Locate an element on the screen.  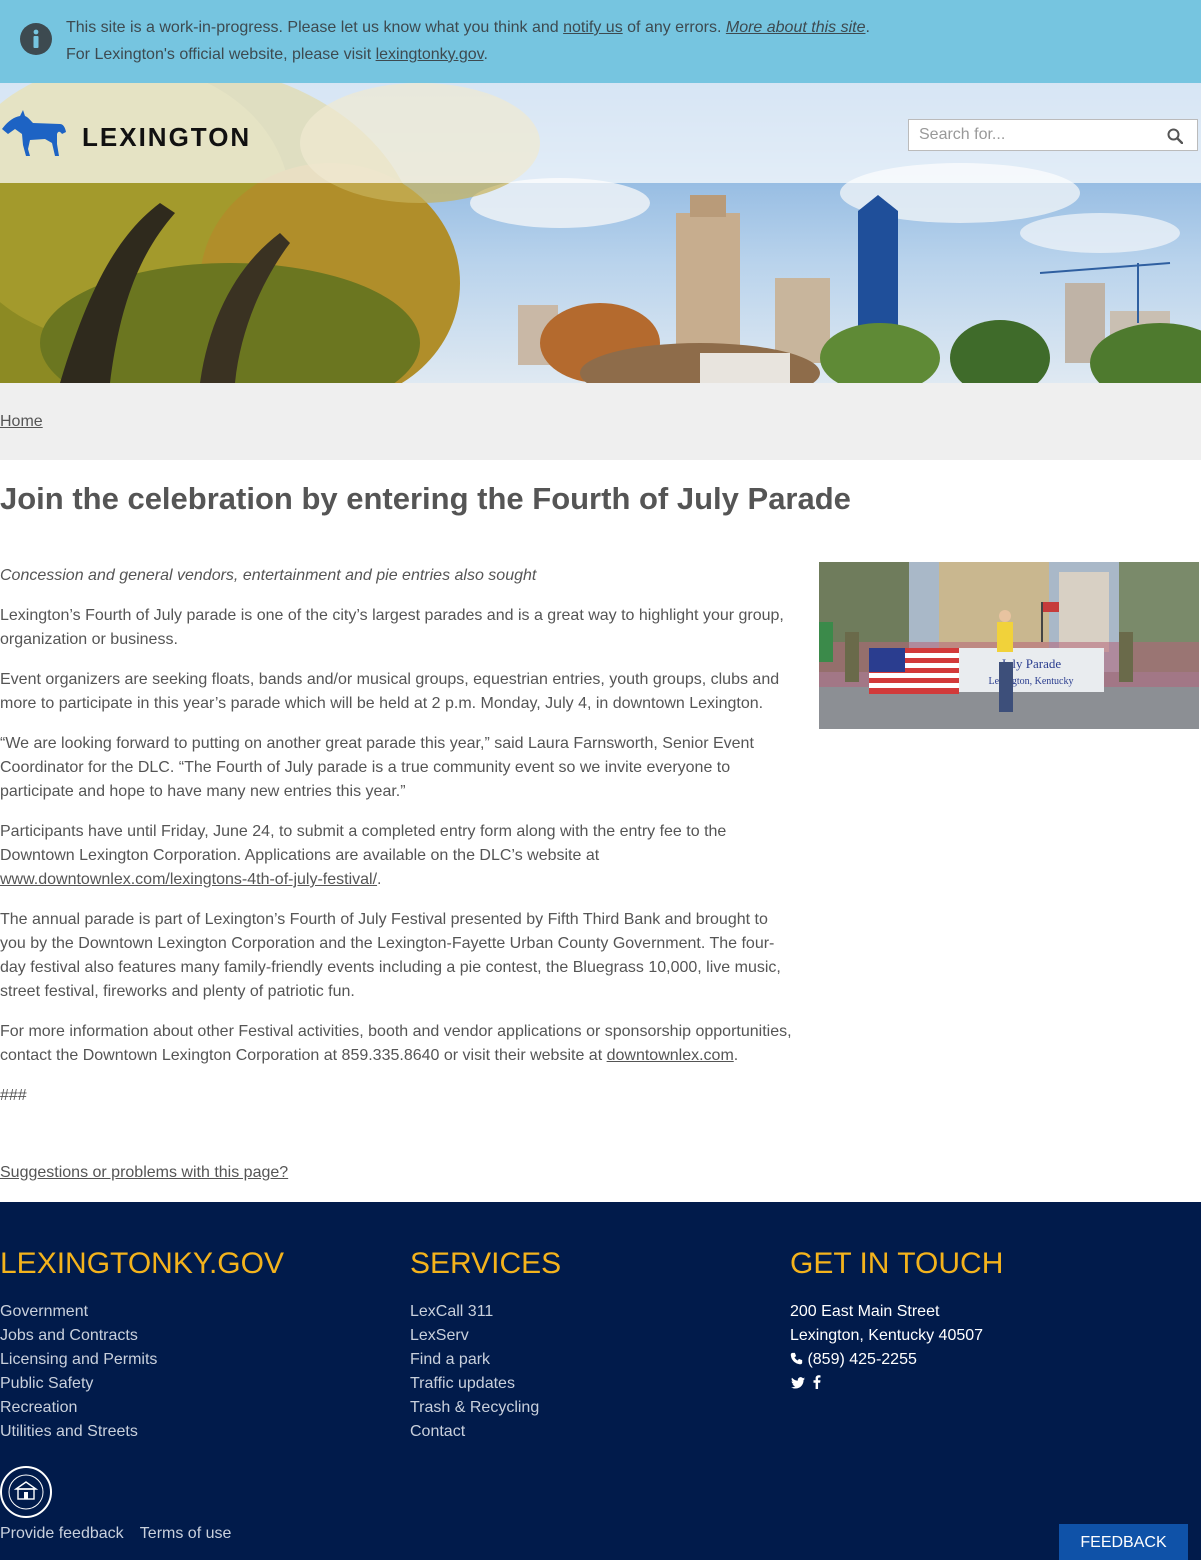
breadcrumb-home-link: Home is located at coordinates (21, 422).